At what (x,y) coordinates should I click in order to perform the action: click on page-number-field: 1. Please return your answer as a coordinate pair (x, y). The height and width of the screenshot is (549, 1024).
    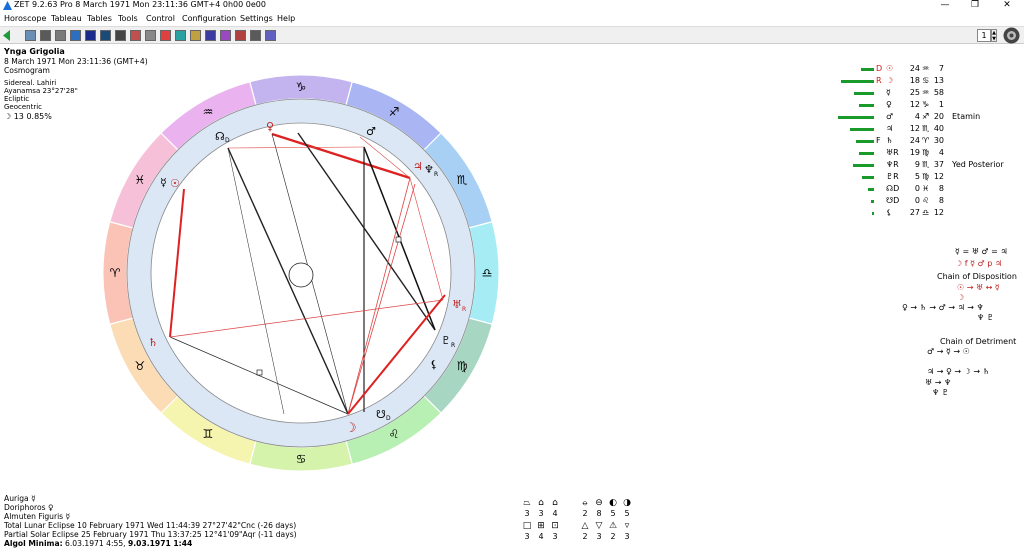
    Looking at the image, I should click on (984, 35).